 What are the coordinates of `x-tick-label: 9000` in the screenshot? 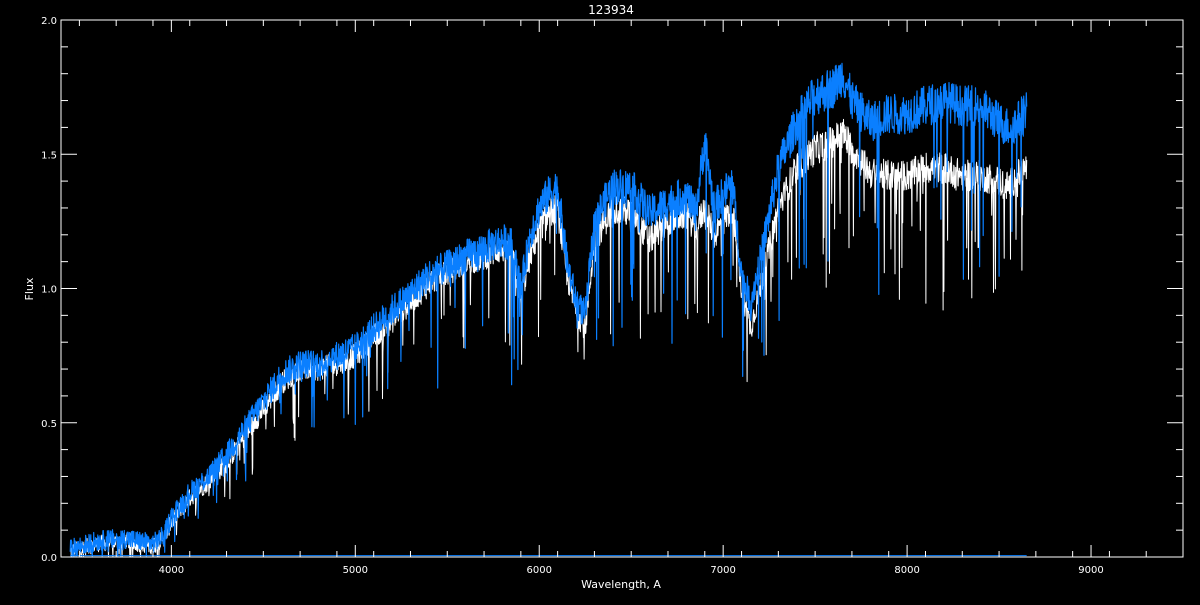 It's located at (1090, 570).